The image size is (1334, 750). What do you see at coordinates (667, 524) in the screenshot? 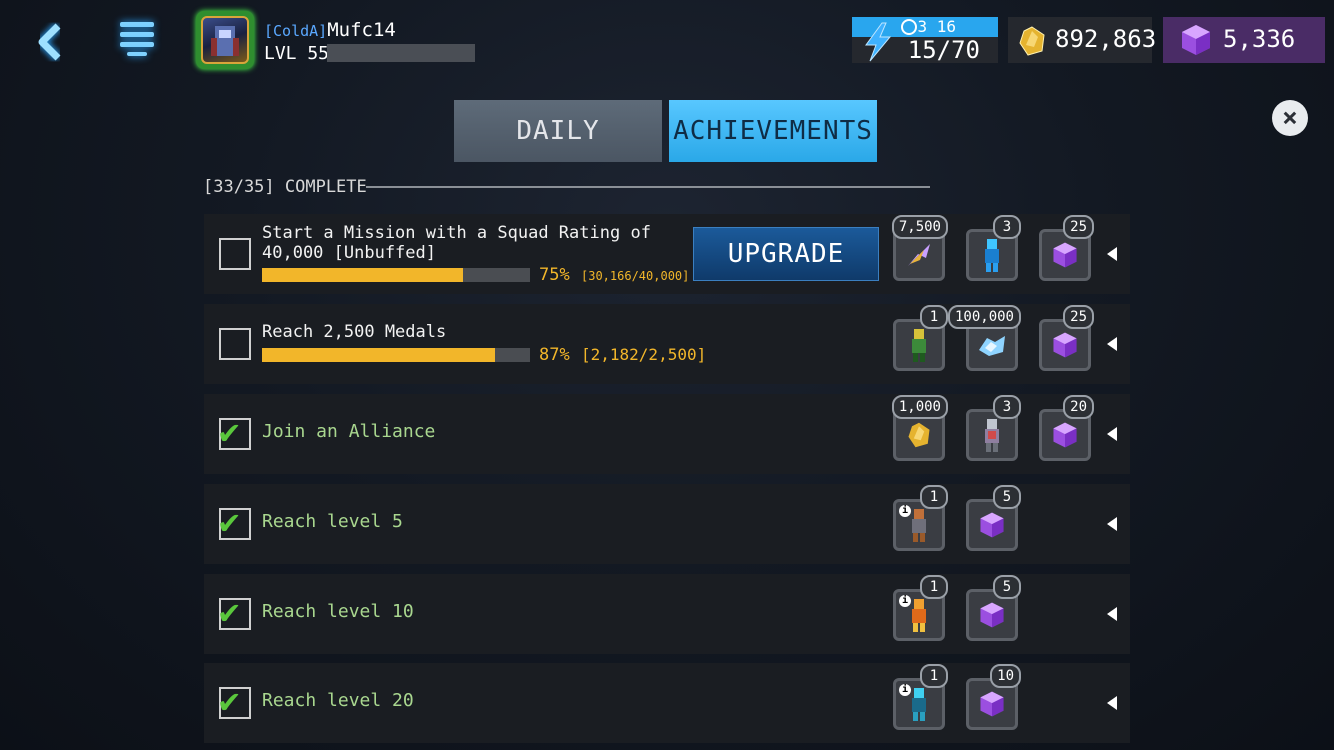
I see `achievement-row: ✔ Reach level 5 i 1 5` at bounding box center [667, 524].